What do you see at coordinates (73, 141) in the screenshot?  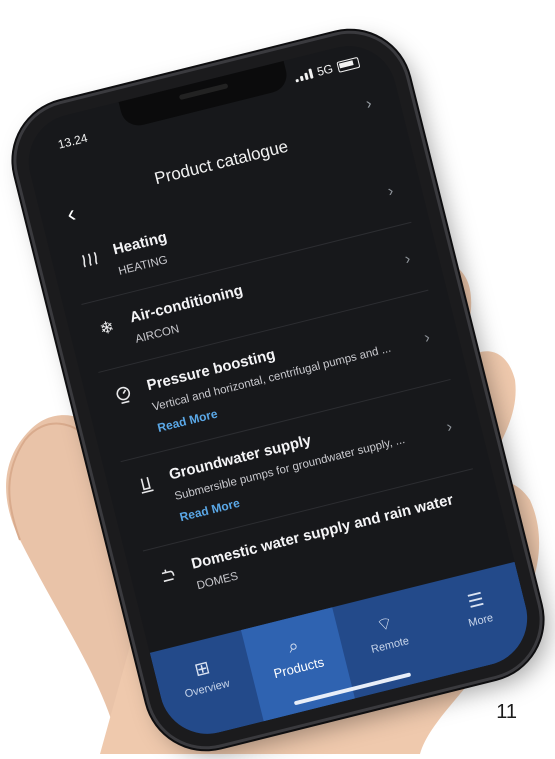 I see `status-time: 13.24` at bounding box center [73, 141].